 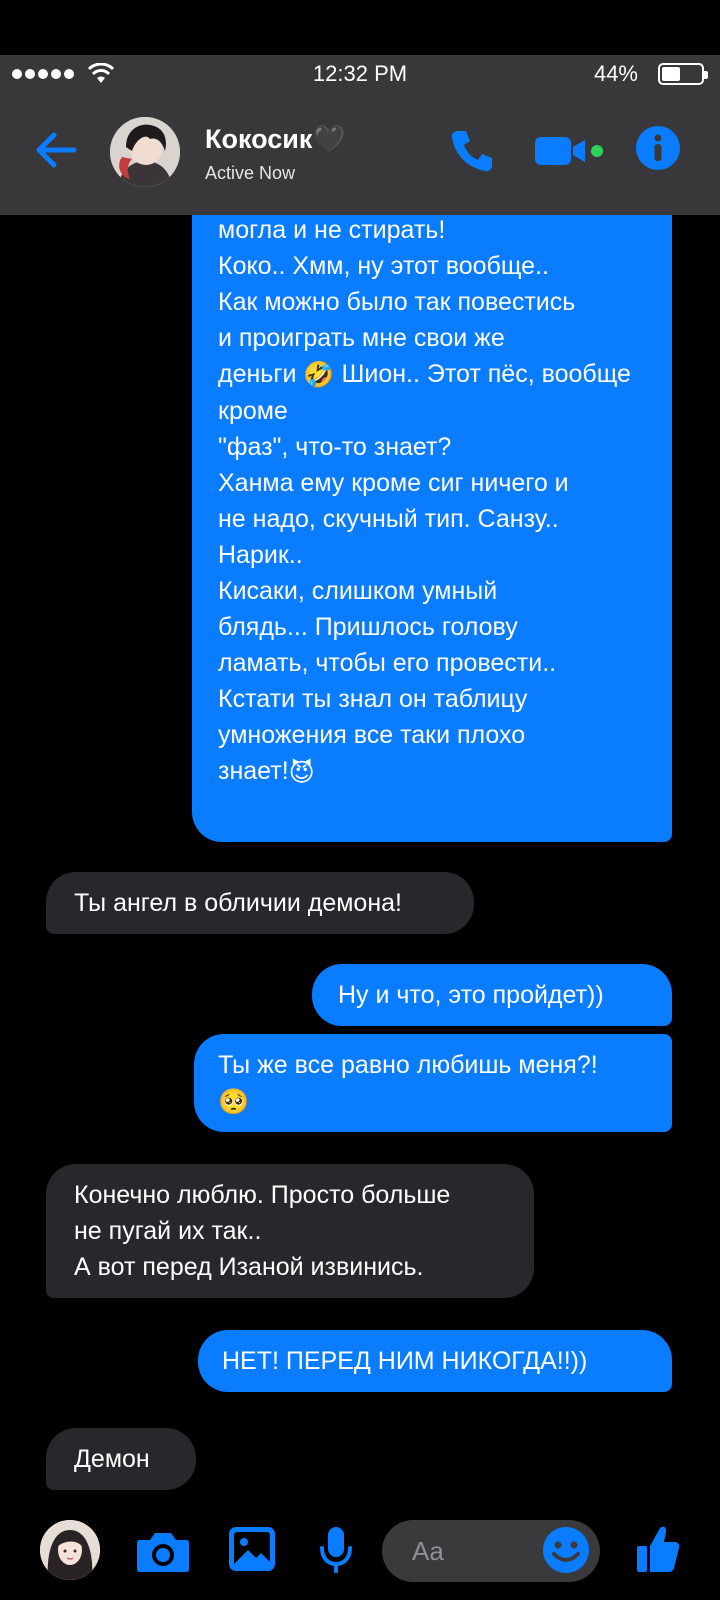 I want to click on message-text: Ну и что, это пройдет)), so click(x=471, y=995).